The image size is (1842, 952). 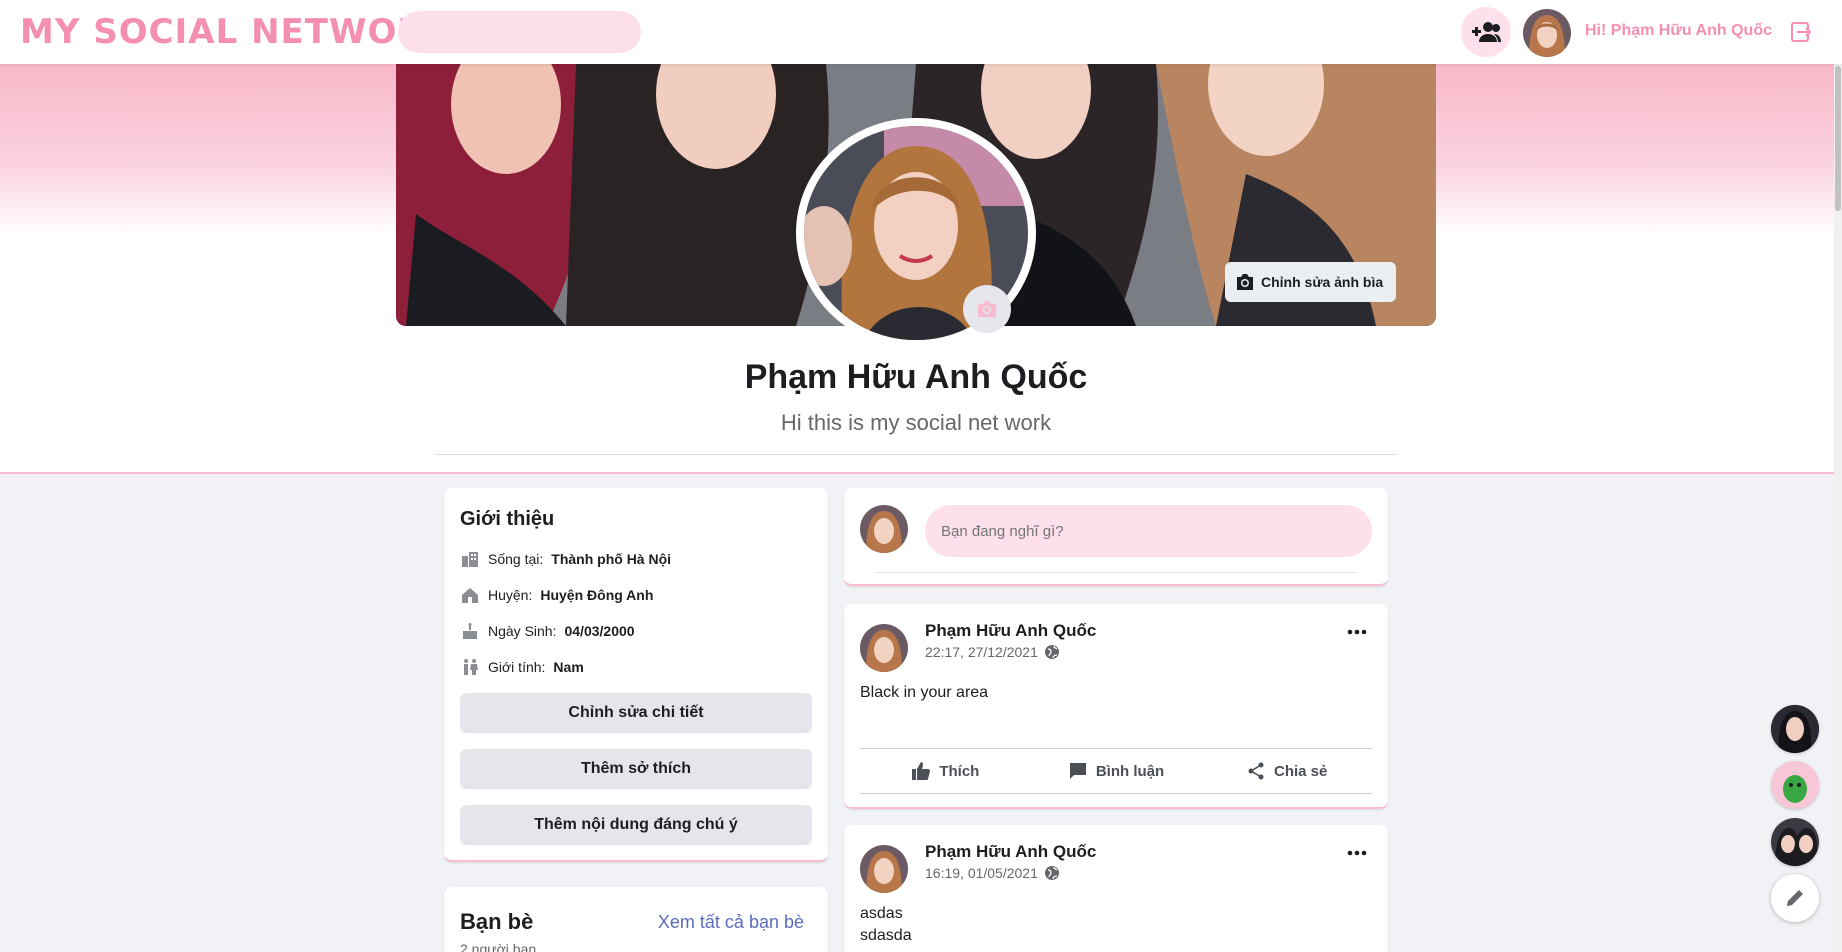 I want to click on post-text-line: asdas, so click(x=881, y=913).